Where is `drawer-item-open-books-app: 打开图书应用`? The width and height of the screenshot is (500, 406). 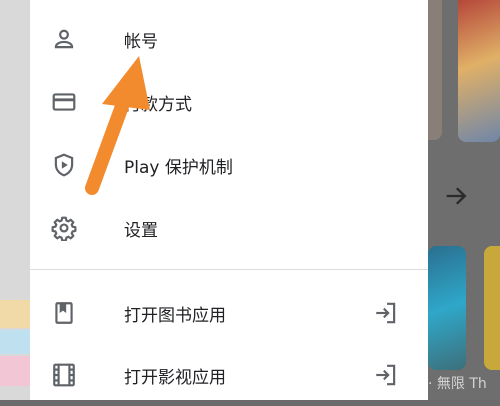 drawer-item-open-books-app: 打开图书应用 is located at coordinates (229, 313).